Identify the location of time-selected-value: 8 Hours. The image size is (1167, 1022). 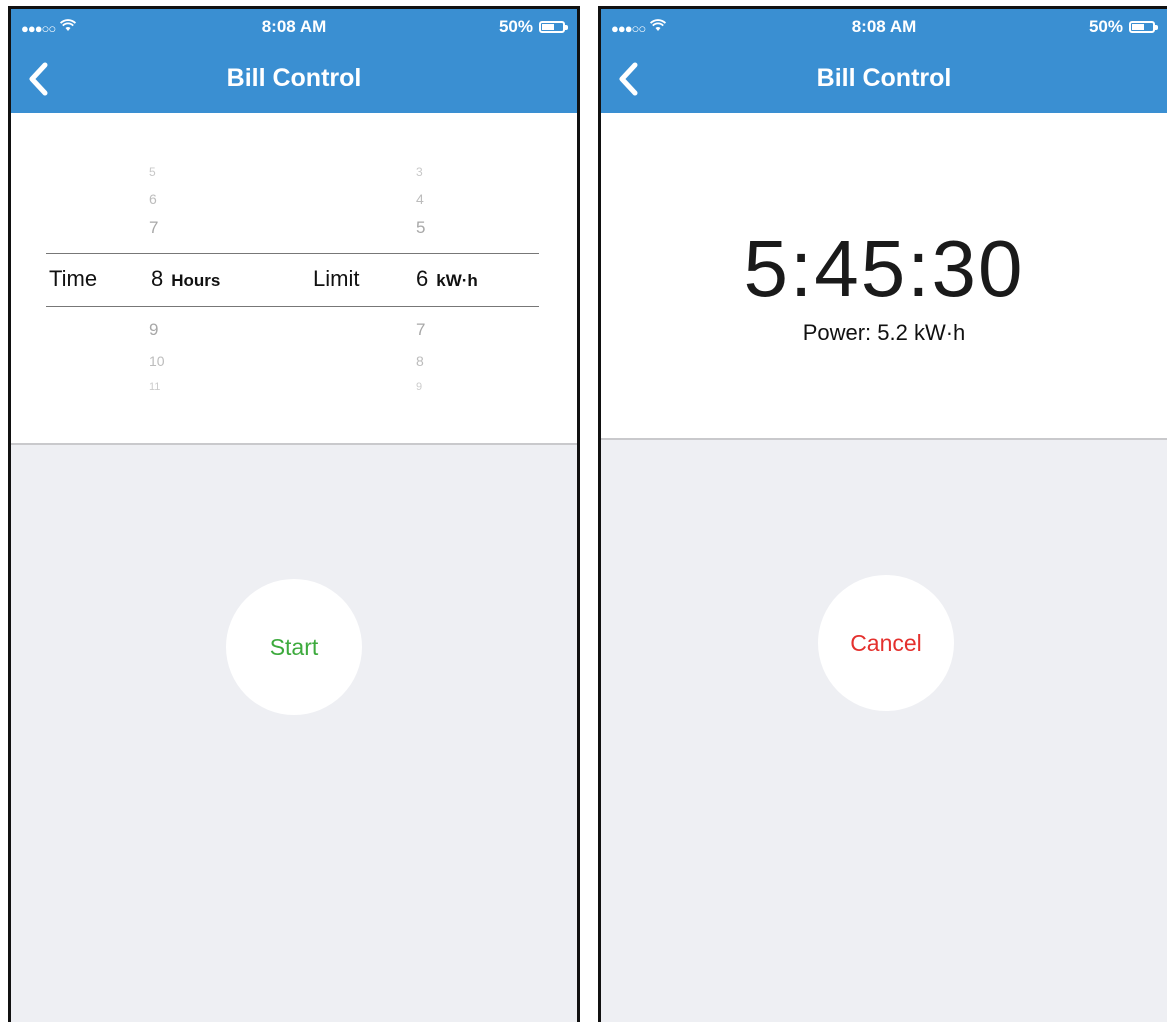
(185, 279).